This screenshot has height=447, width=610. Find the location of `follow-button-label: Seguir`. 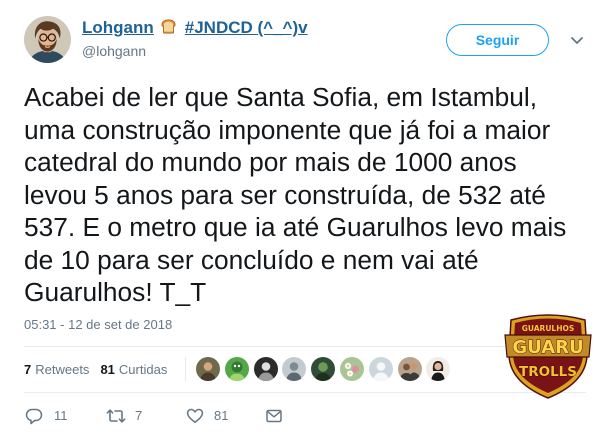

follow-button-label: Seguir is located at coordinates (497, 40).